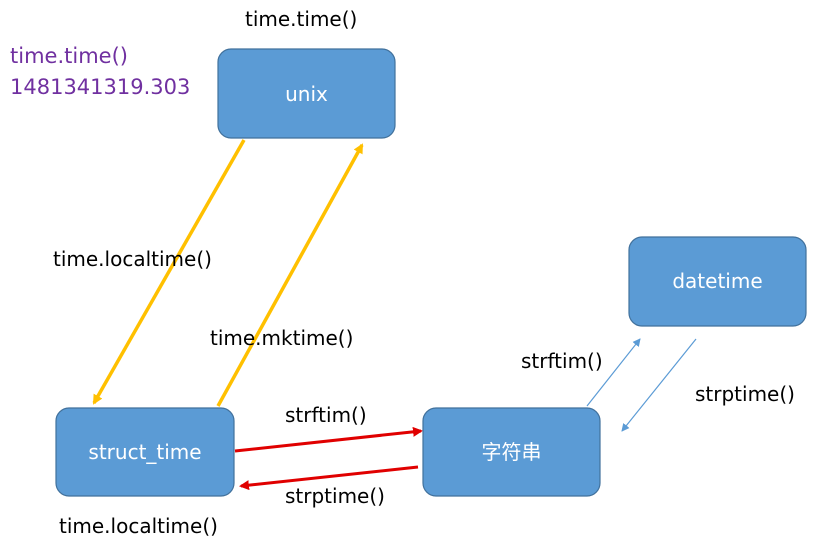 The height and width of the screenshot is (551, 829). I want to click on arrow-strftim-struct-to-string, so click(328, 439).